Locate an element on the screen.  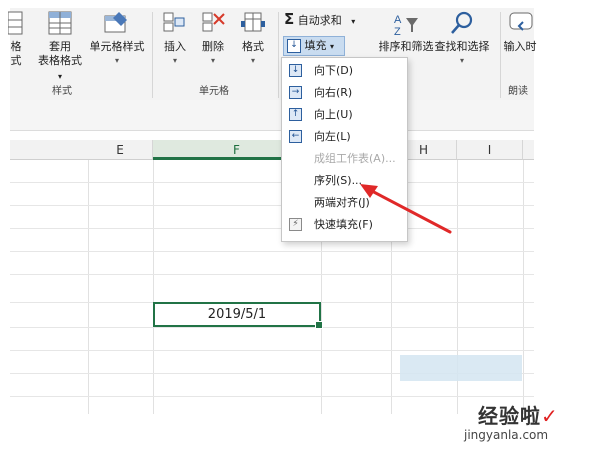
checkmark-icon: ✓ is located at coordinates (550, 416).